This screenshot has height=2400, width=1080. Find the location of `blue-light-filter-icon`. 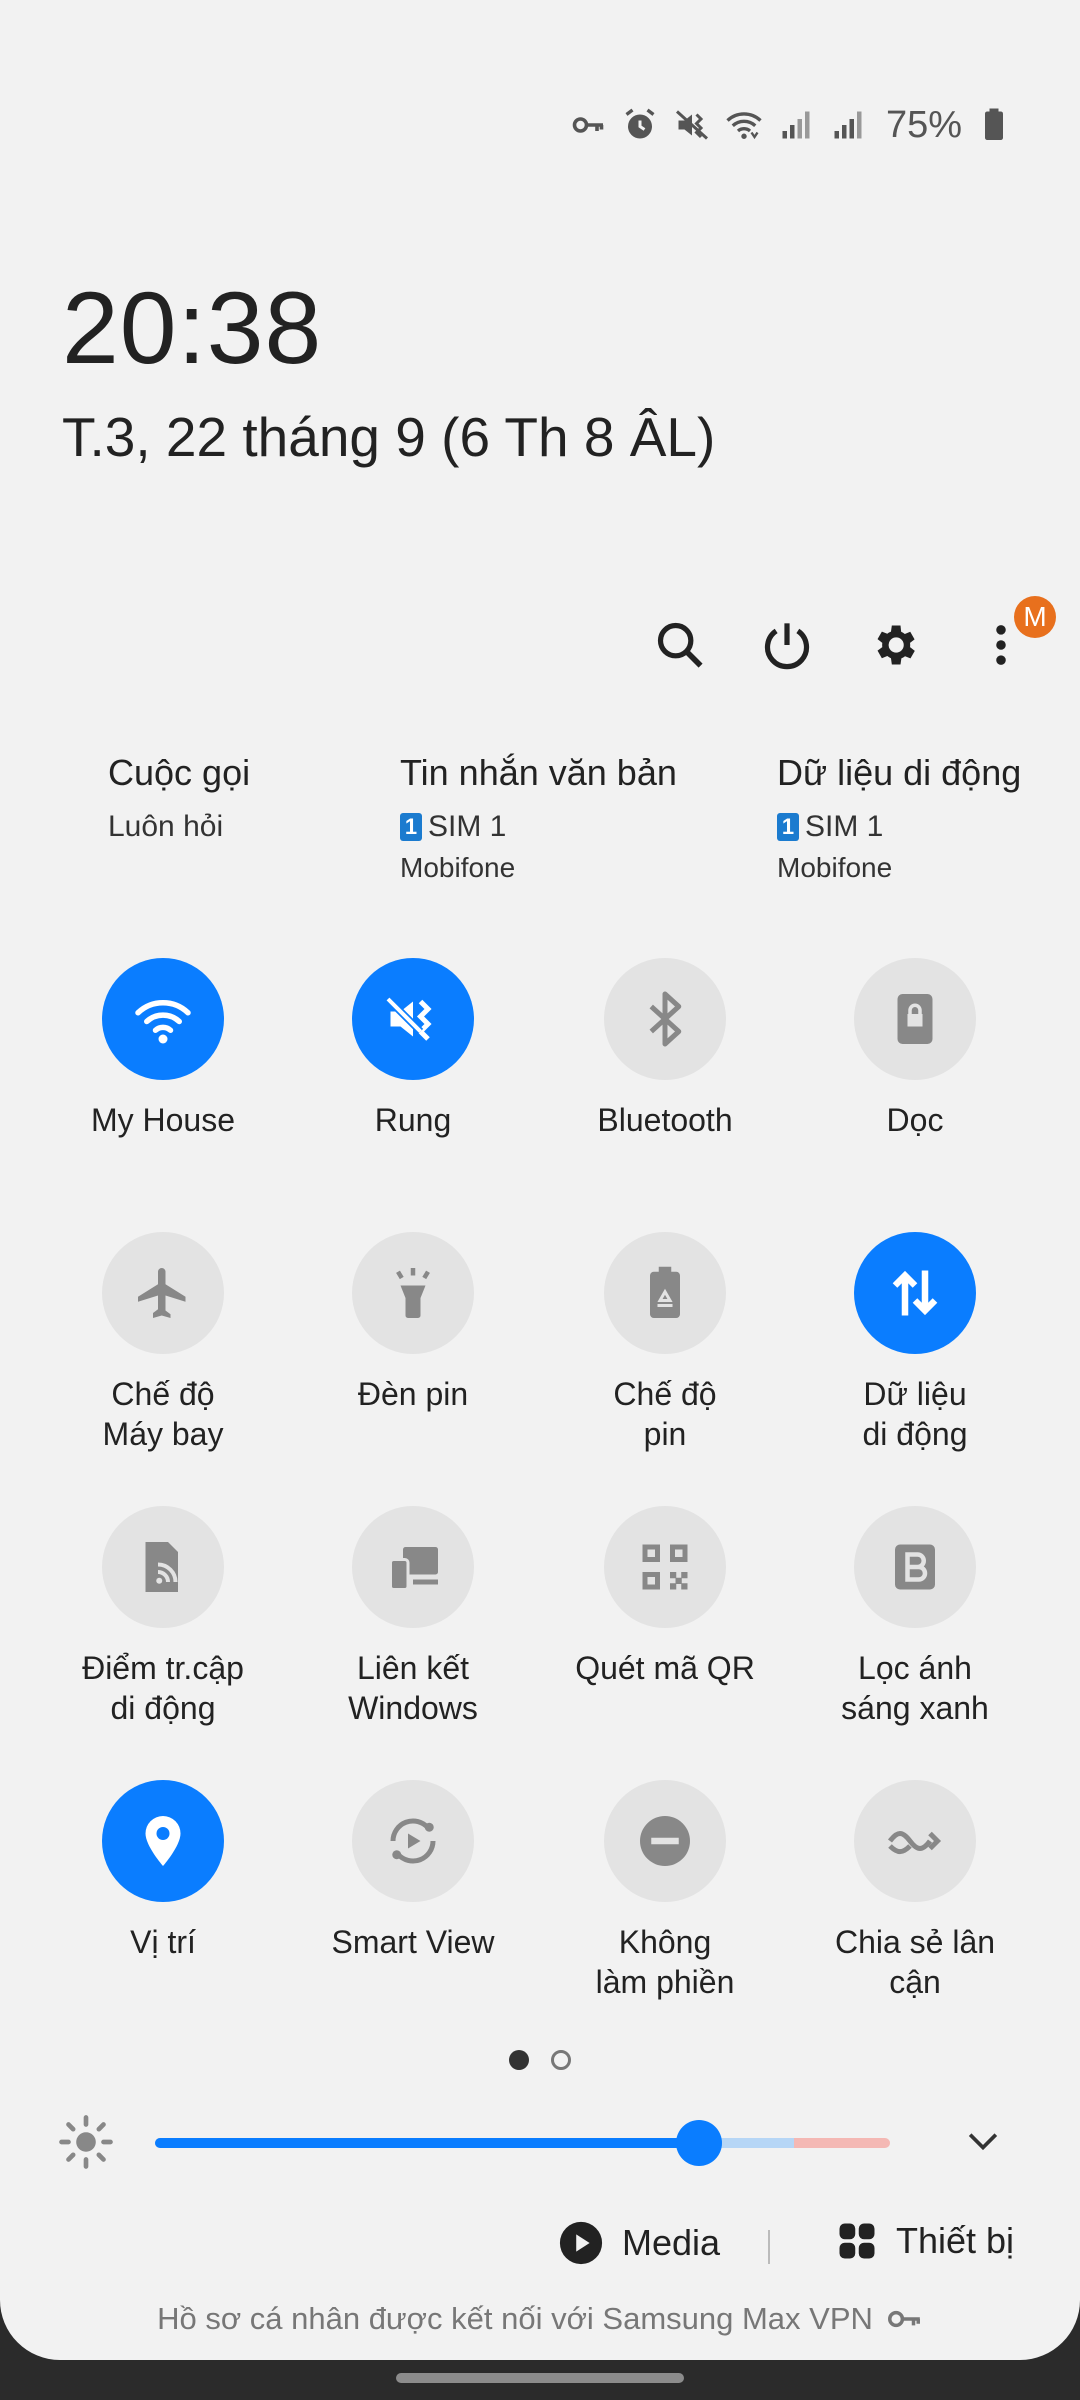

blue-light-filter-icon is located at coordinates (915, 1567).